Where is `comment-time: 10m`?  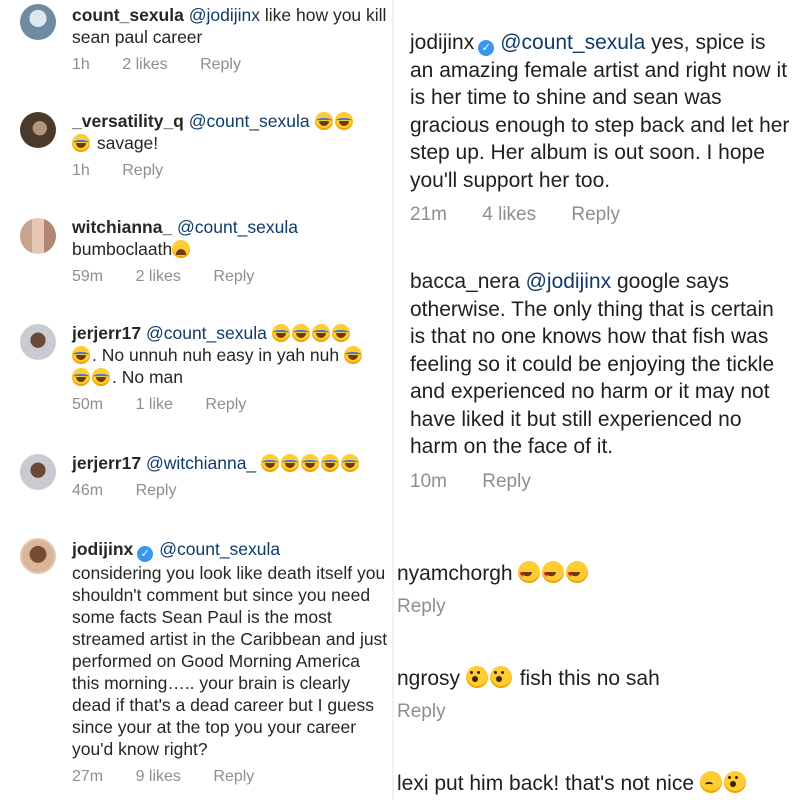 comment-time: 10m is located at coordinates (428, 481).